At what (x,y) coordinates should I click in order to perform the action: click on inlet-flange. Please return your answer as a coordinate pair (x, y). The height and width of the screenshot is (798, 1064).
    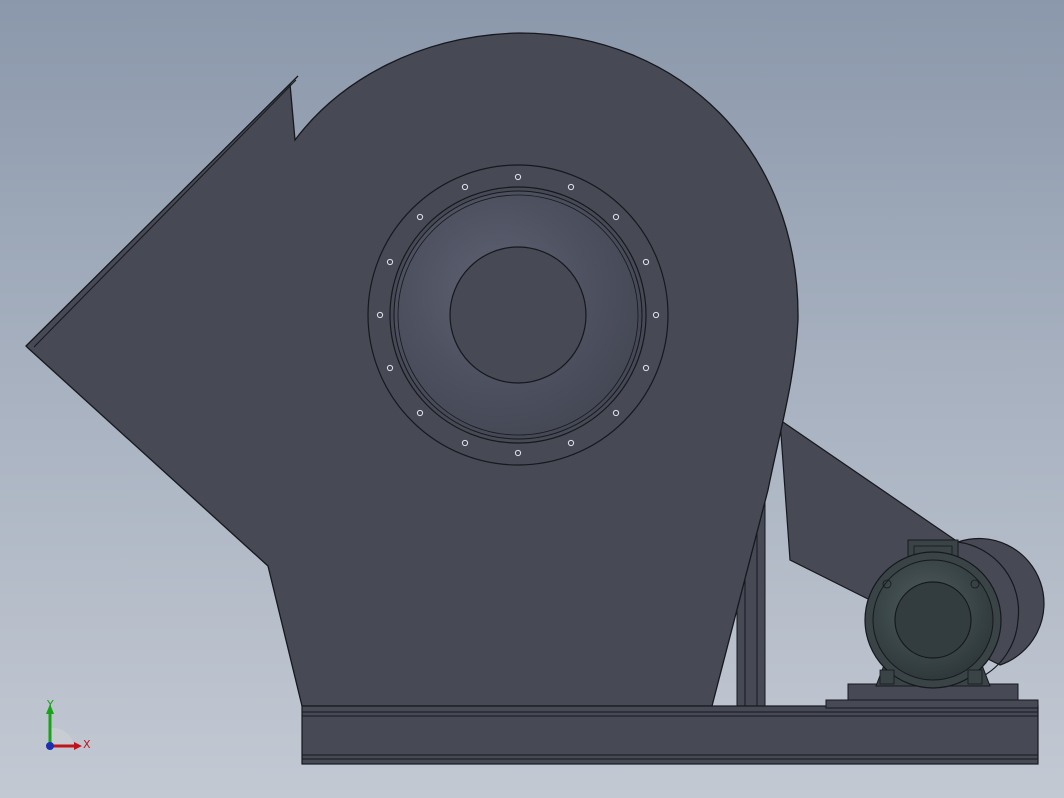
    Looking at the image, I should click on (518, 315).